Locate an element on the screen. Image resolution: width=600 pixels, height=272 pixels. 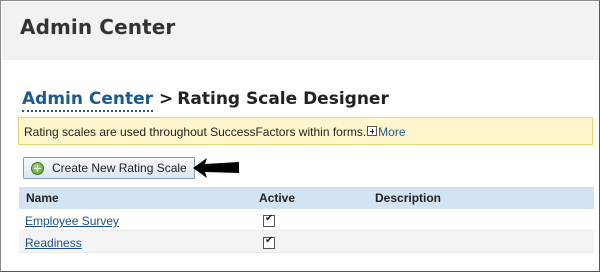
table-header: Name Active Description is located at coordinates (306, 198).